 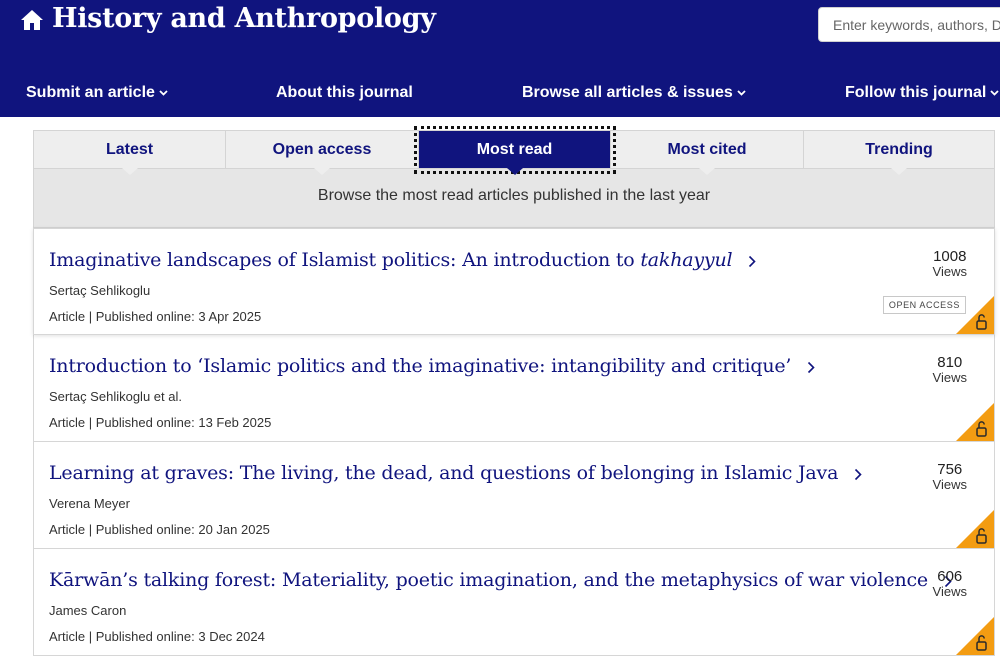 I want to click on article-author: Sertaç Sehlikoglu et al., so click(x=115, y=396).